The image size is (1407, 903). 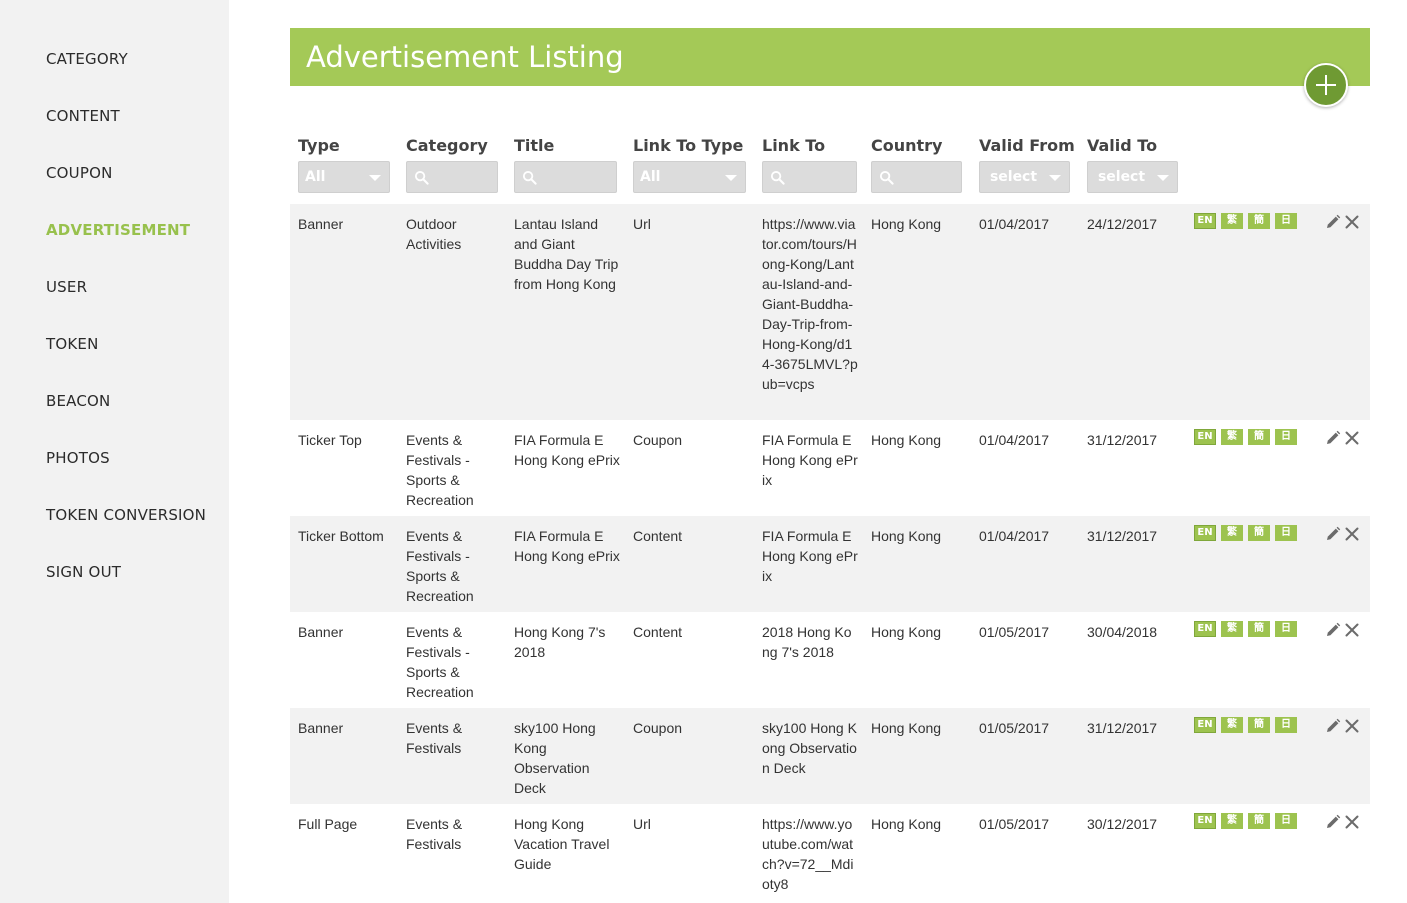 I want to click on cell-type: Full Page, so click(x=328, y=824).